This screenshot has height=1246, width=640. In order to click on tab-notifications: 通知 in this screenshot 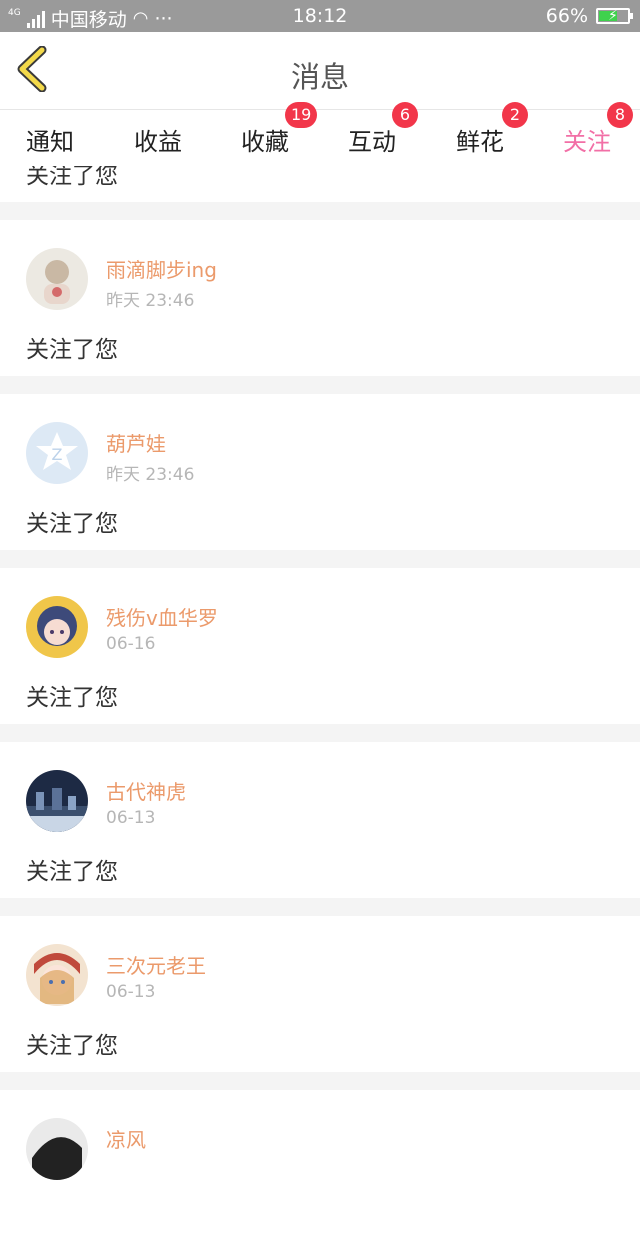, I will do `click(50, 139)`.